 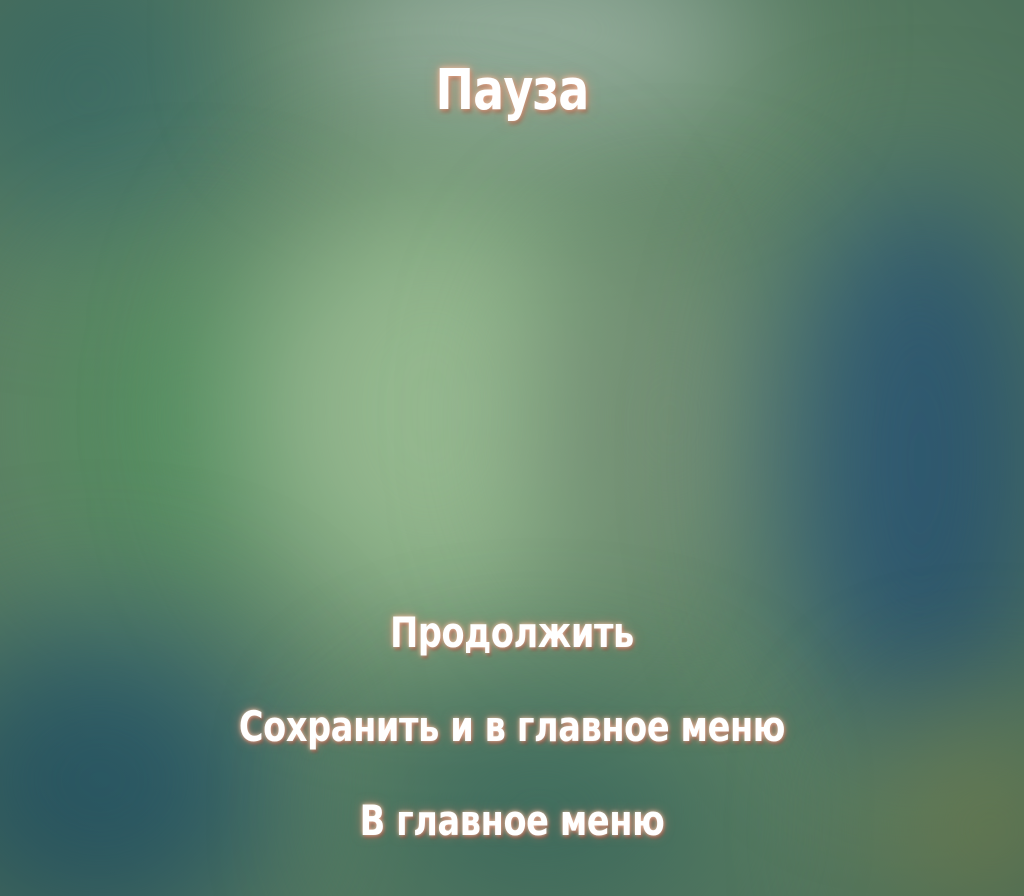 What do you see at coordinates (512, 90) in the screenshot?
I see `pause-title: Пауза` at bounding box center [512, 90].